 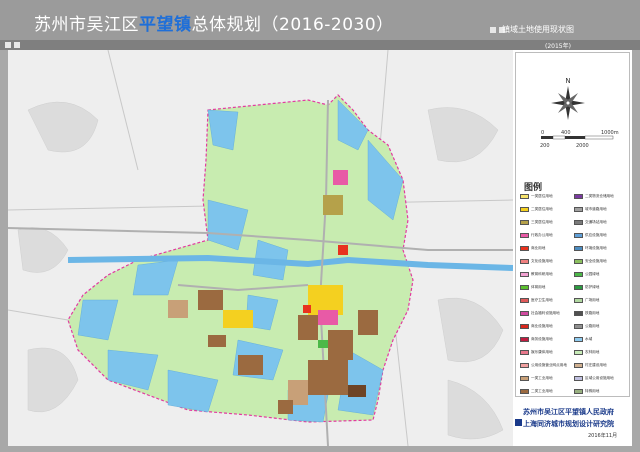 I want to click on legend-label: 医疗卫生用地, so click(x=542, y=300).